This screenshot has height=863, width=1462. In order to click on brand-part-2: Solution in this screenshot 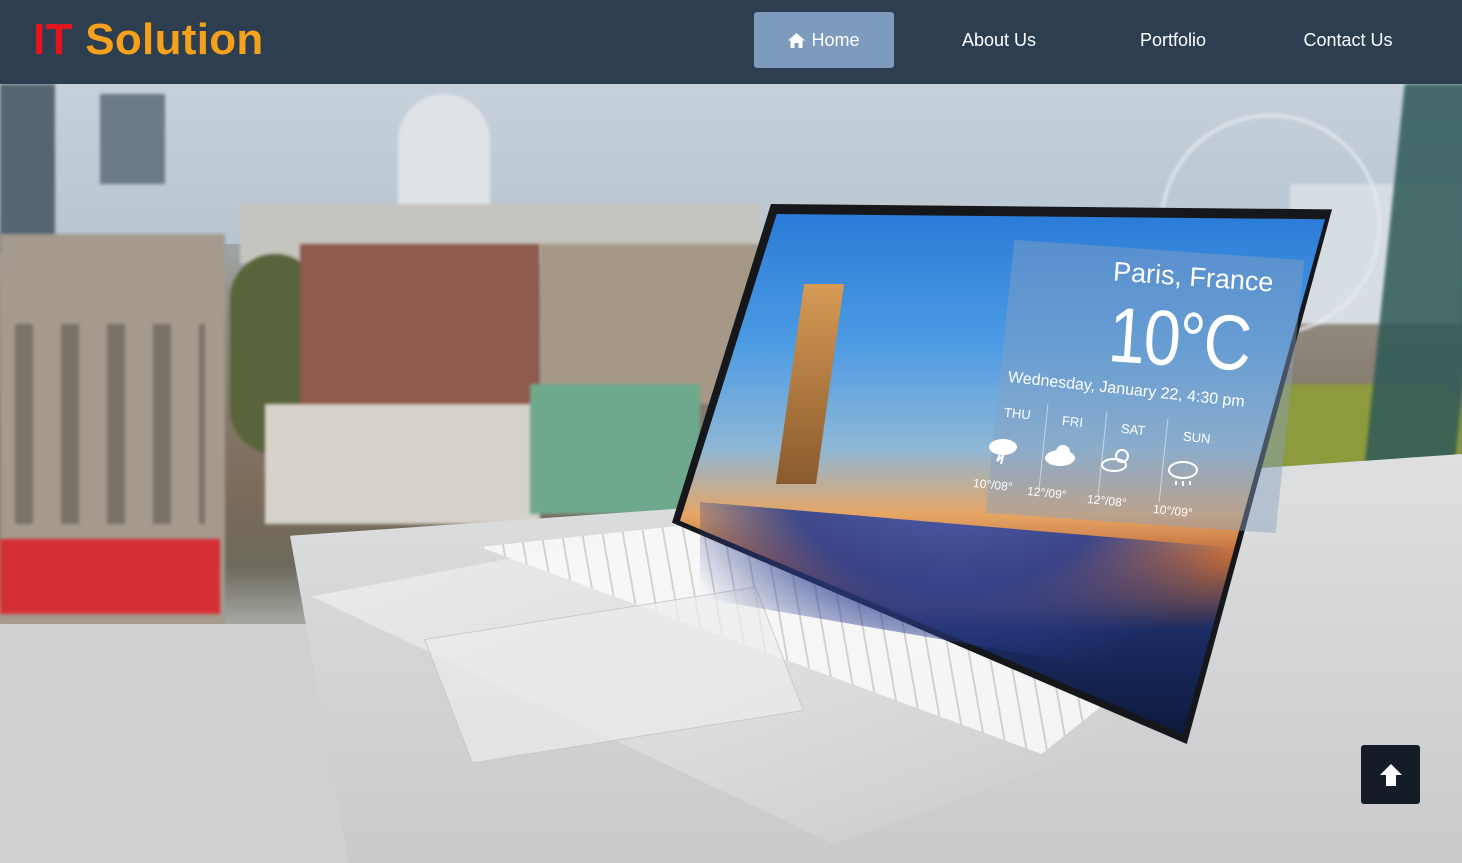, I will do `click(174, 39)`.